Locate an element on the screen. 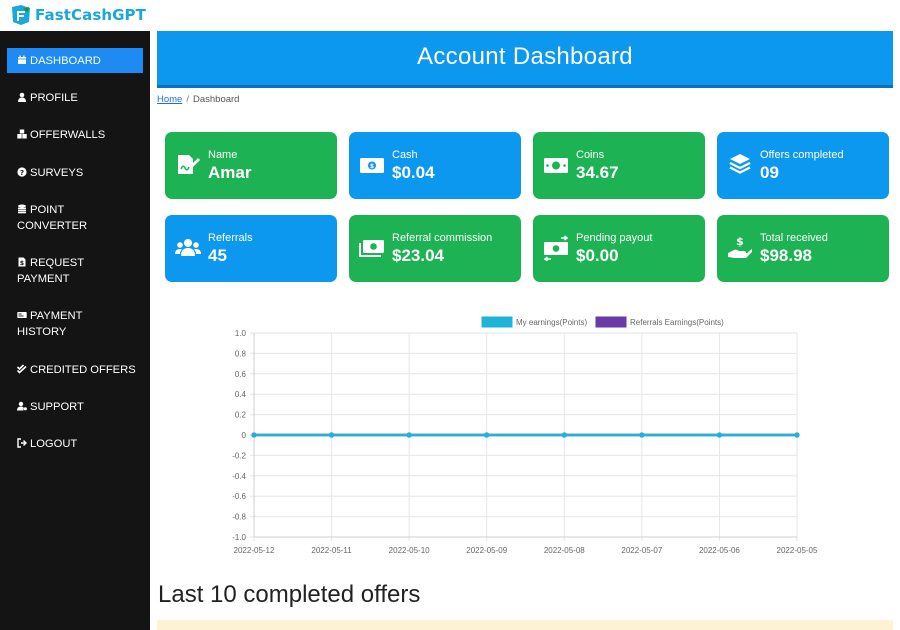 This screenshot has height=630, width=900. completed-offers-heading: Last 10 completed offers is located at coordinates (289, 594).